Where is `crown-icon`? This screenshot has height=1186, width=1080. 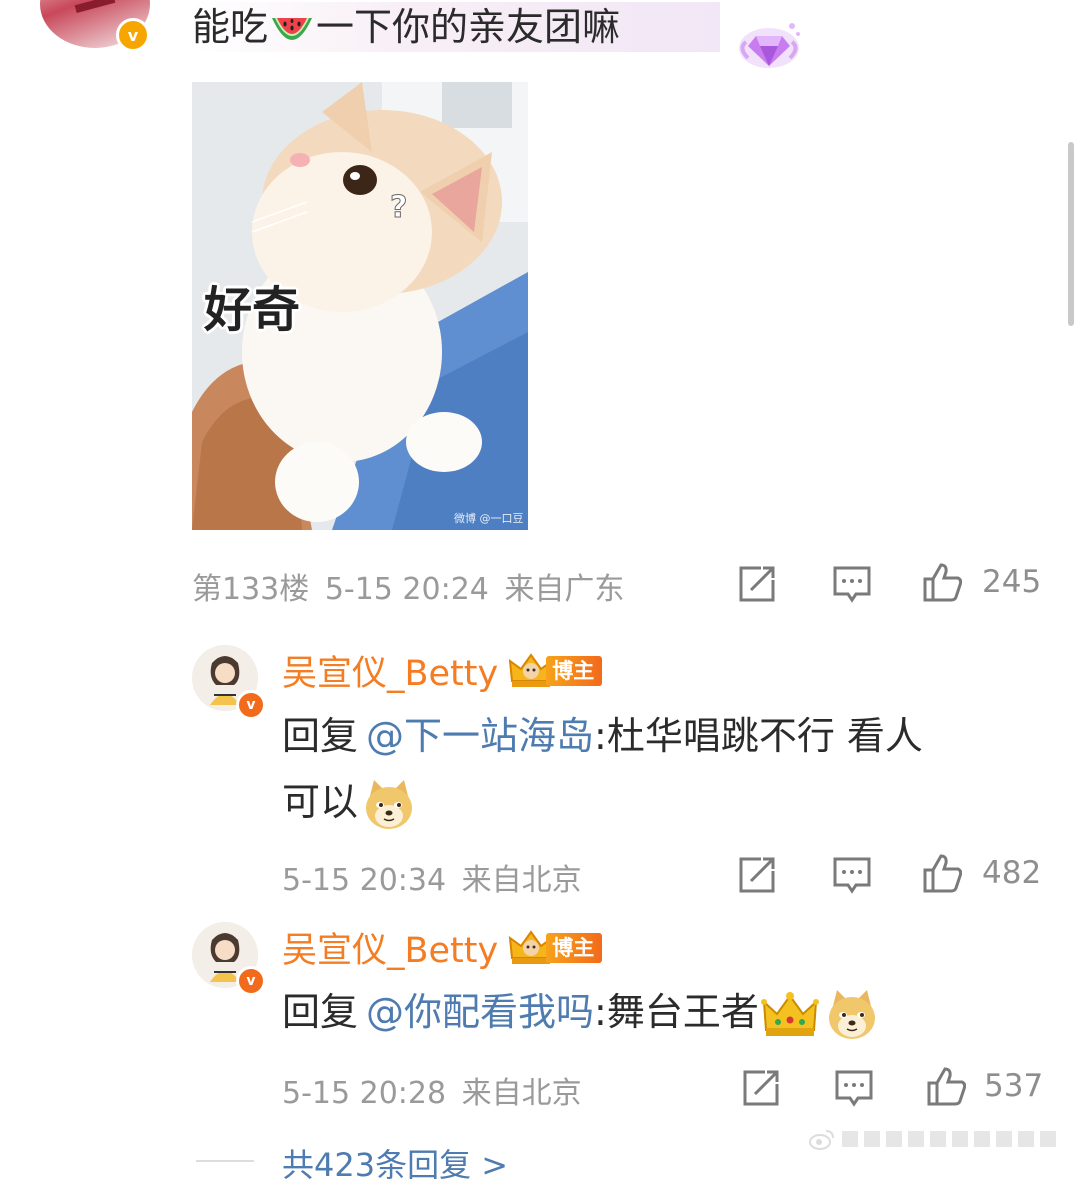
crown-icon is located at coordinates (789, 1013).